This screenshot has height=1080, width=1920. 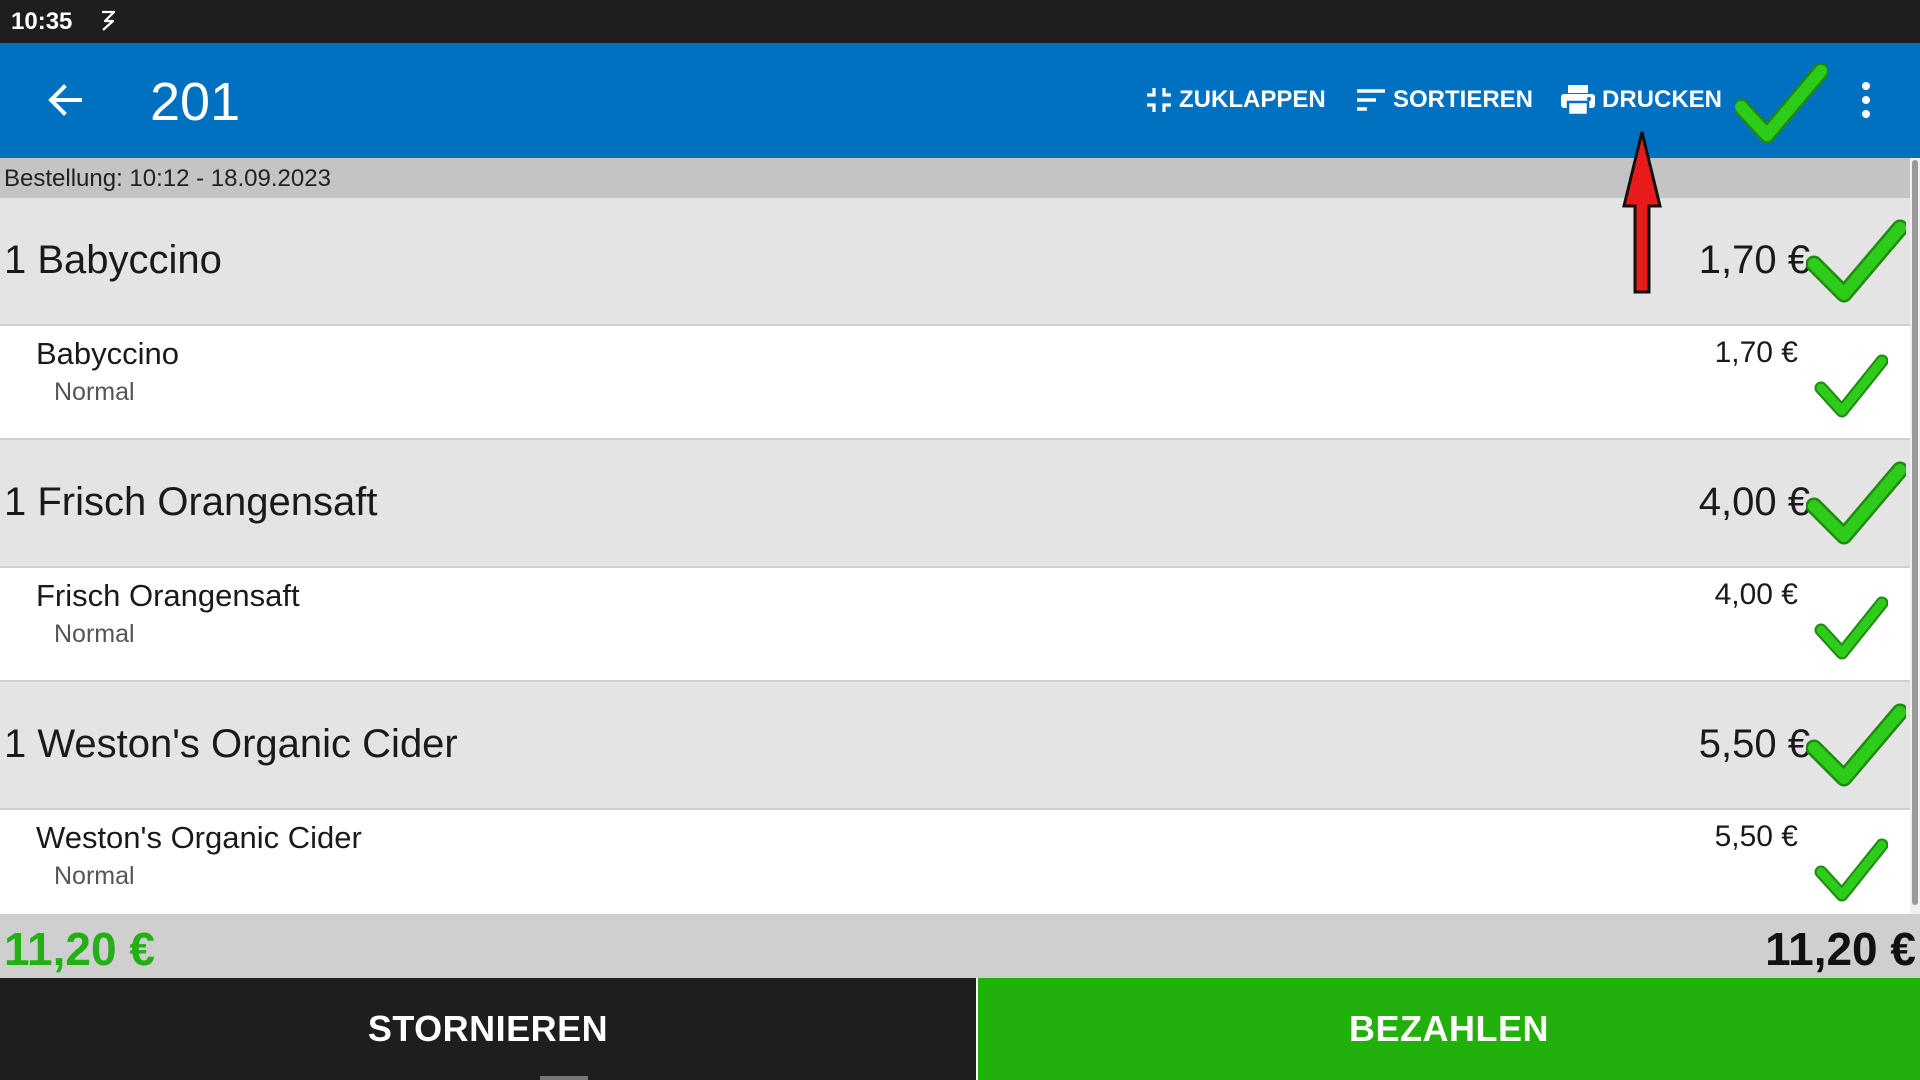 I want to click on collapse-label: ZUKLAPPEN, so click(x=1252, y=99).